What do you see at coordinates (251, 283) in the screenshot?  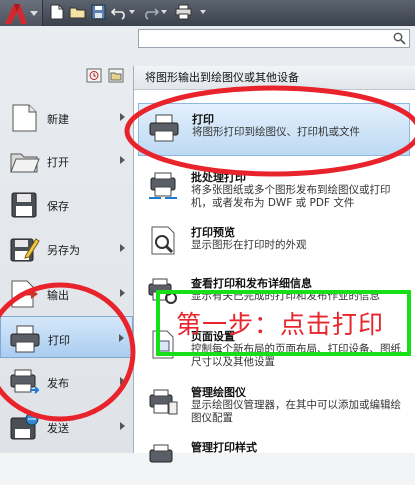 I see `submenu-item-title: 查看打印和发布详细信息` at bounding box center [251, 283].